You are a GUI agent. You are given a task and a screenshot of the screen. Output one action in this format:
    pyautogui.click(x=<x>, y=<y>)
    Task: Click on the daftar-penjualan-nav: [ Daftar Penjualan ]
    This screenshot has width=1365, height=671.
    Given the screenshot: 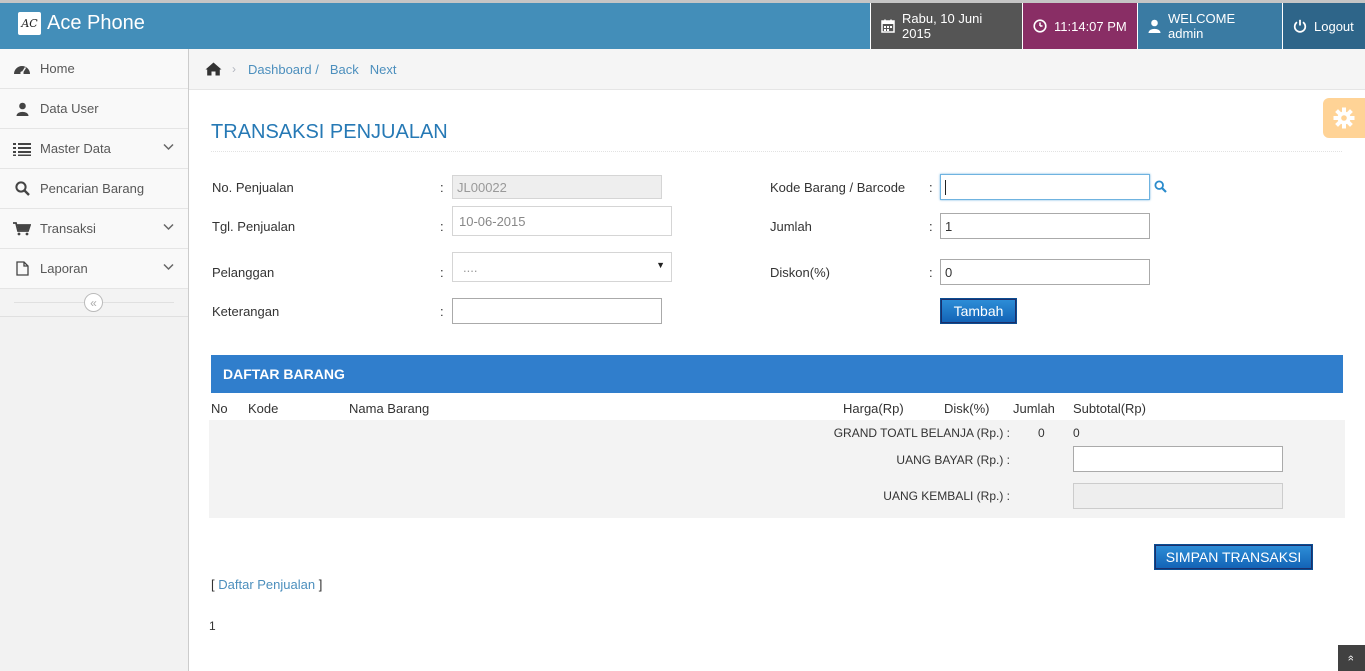 What is the action you would take?
    pyautogui.click(x=266, y=584)
    